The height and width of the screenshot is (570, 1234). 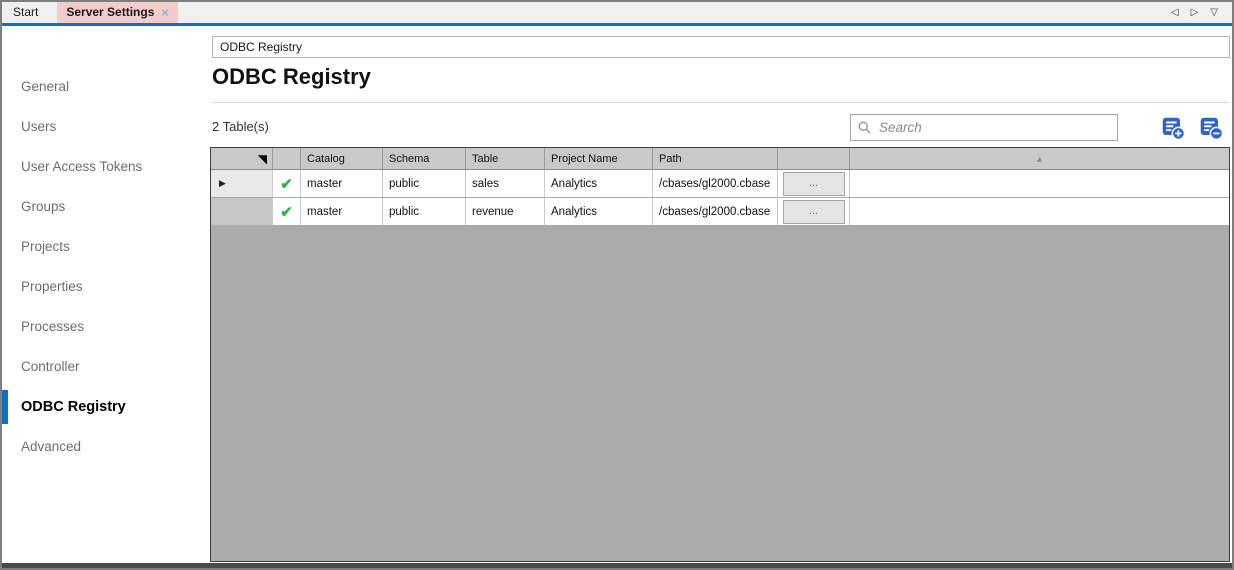 What do you see at coordinates (1195, 12) in the screenshot?
I see `nav-right-icon: ▷` at bounding box center [1195, 12].